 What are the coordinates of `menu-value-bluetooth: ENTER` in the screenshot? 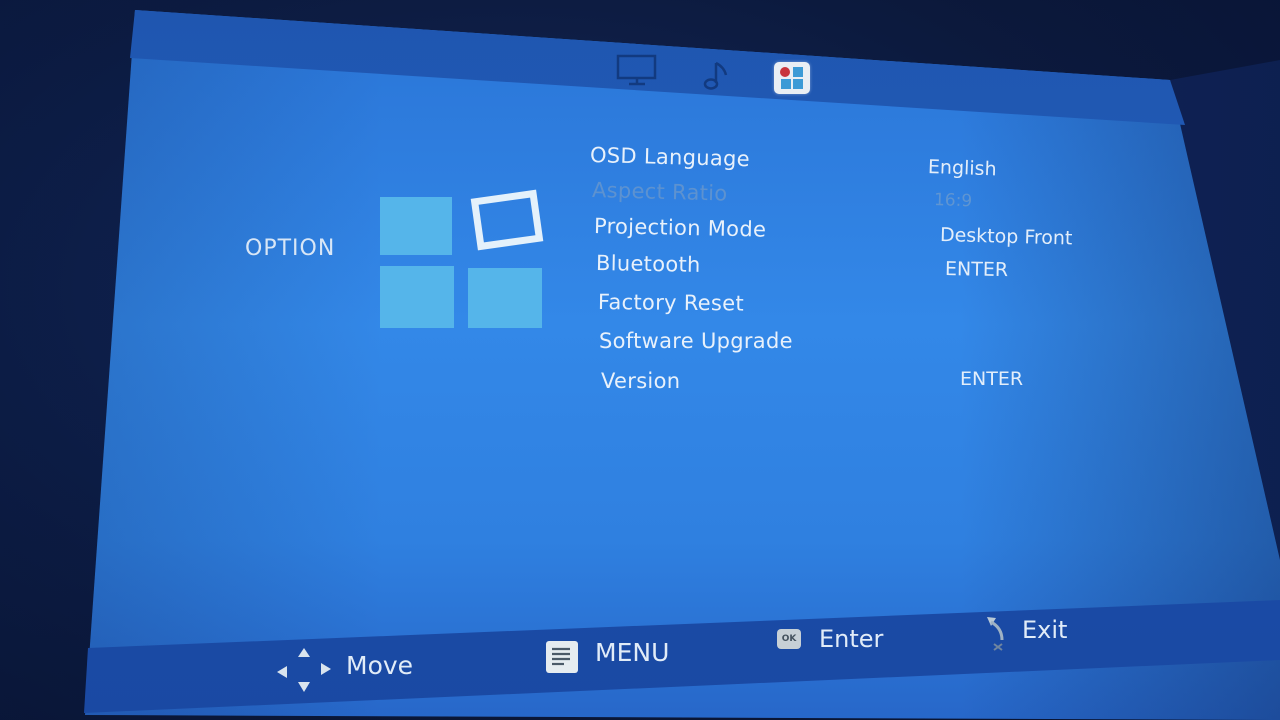 It's located at (976, 269).